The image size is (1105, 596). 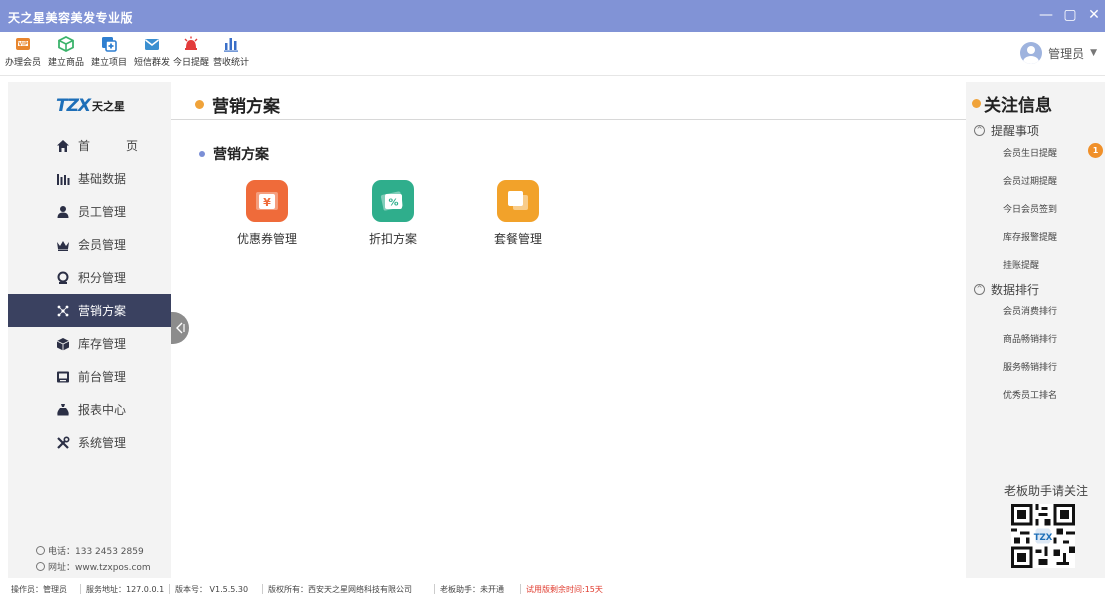 What do you see at coordinates (108, 63) in the screenshot?
I see `toolbar-label: 建立项目` at bounding box center [108, 63].